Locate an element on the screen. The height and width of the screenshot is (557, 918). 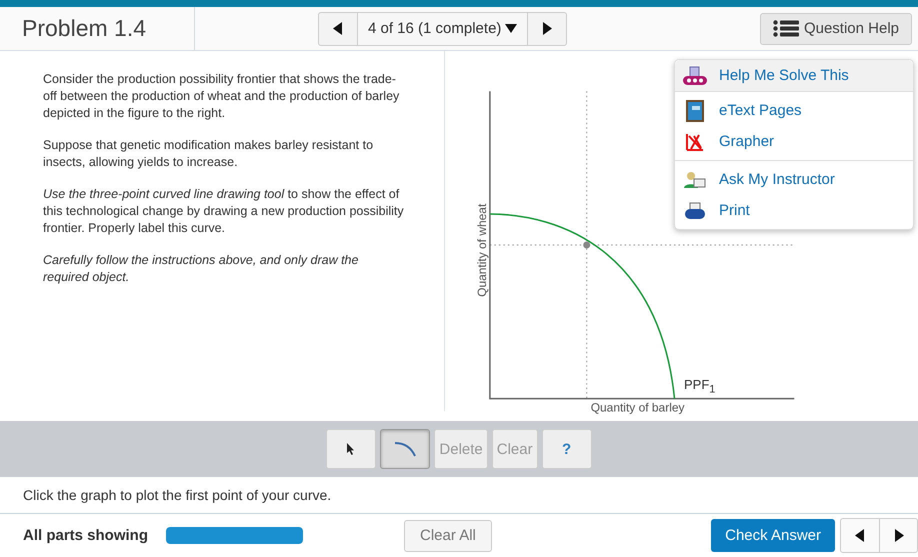
problem-title: Problem 1.4 is located at coordinates (97, 28).